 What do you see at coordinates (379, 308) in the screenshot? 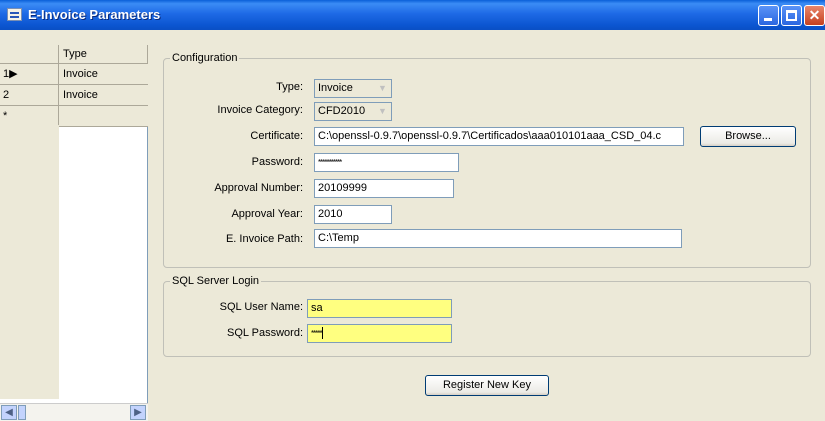
I see `sql-user-name-field: sa` at bounding box center [379, 308].